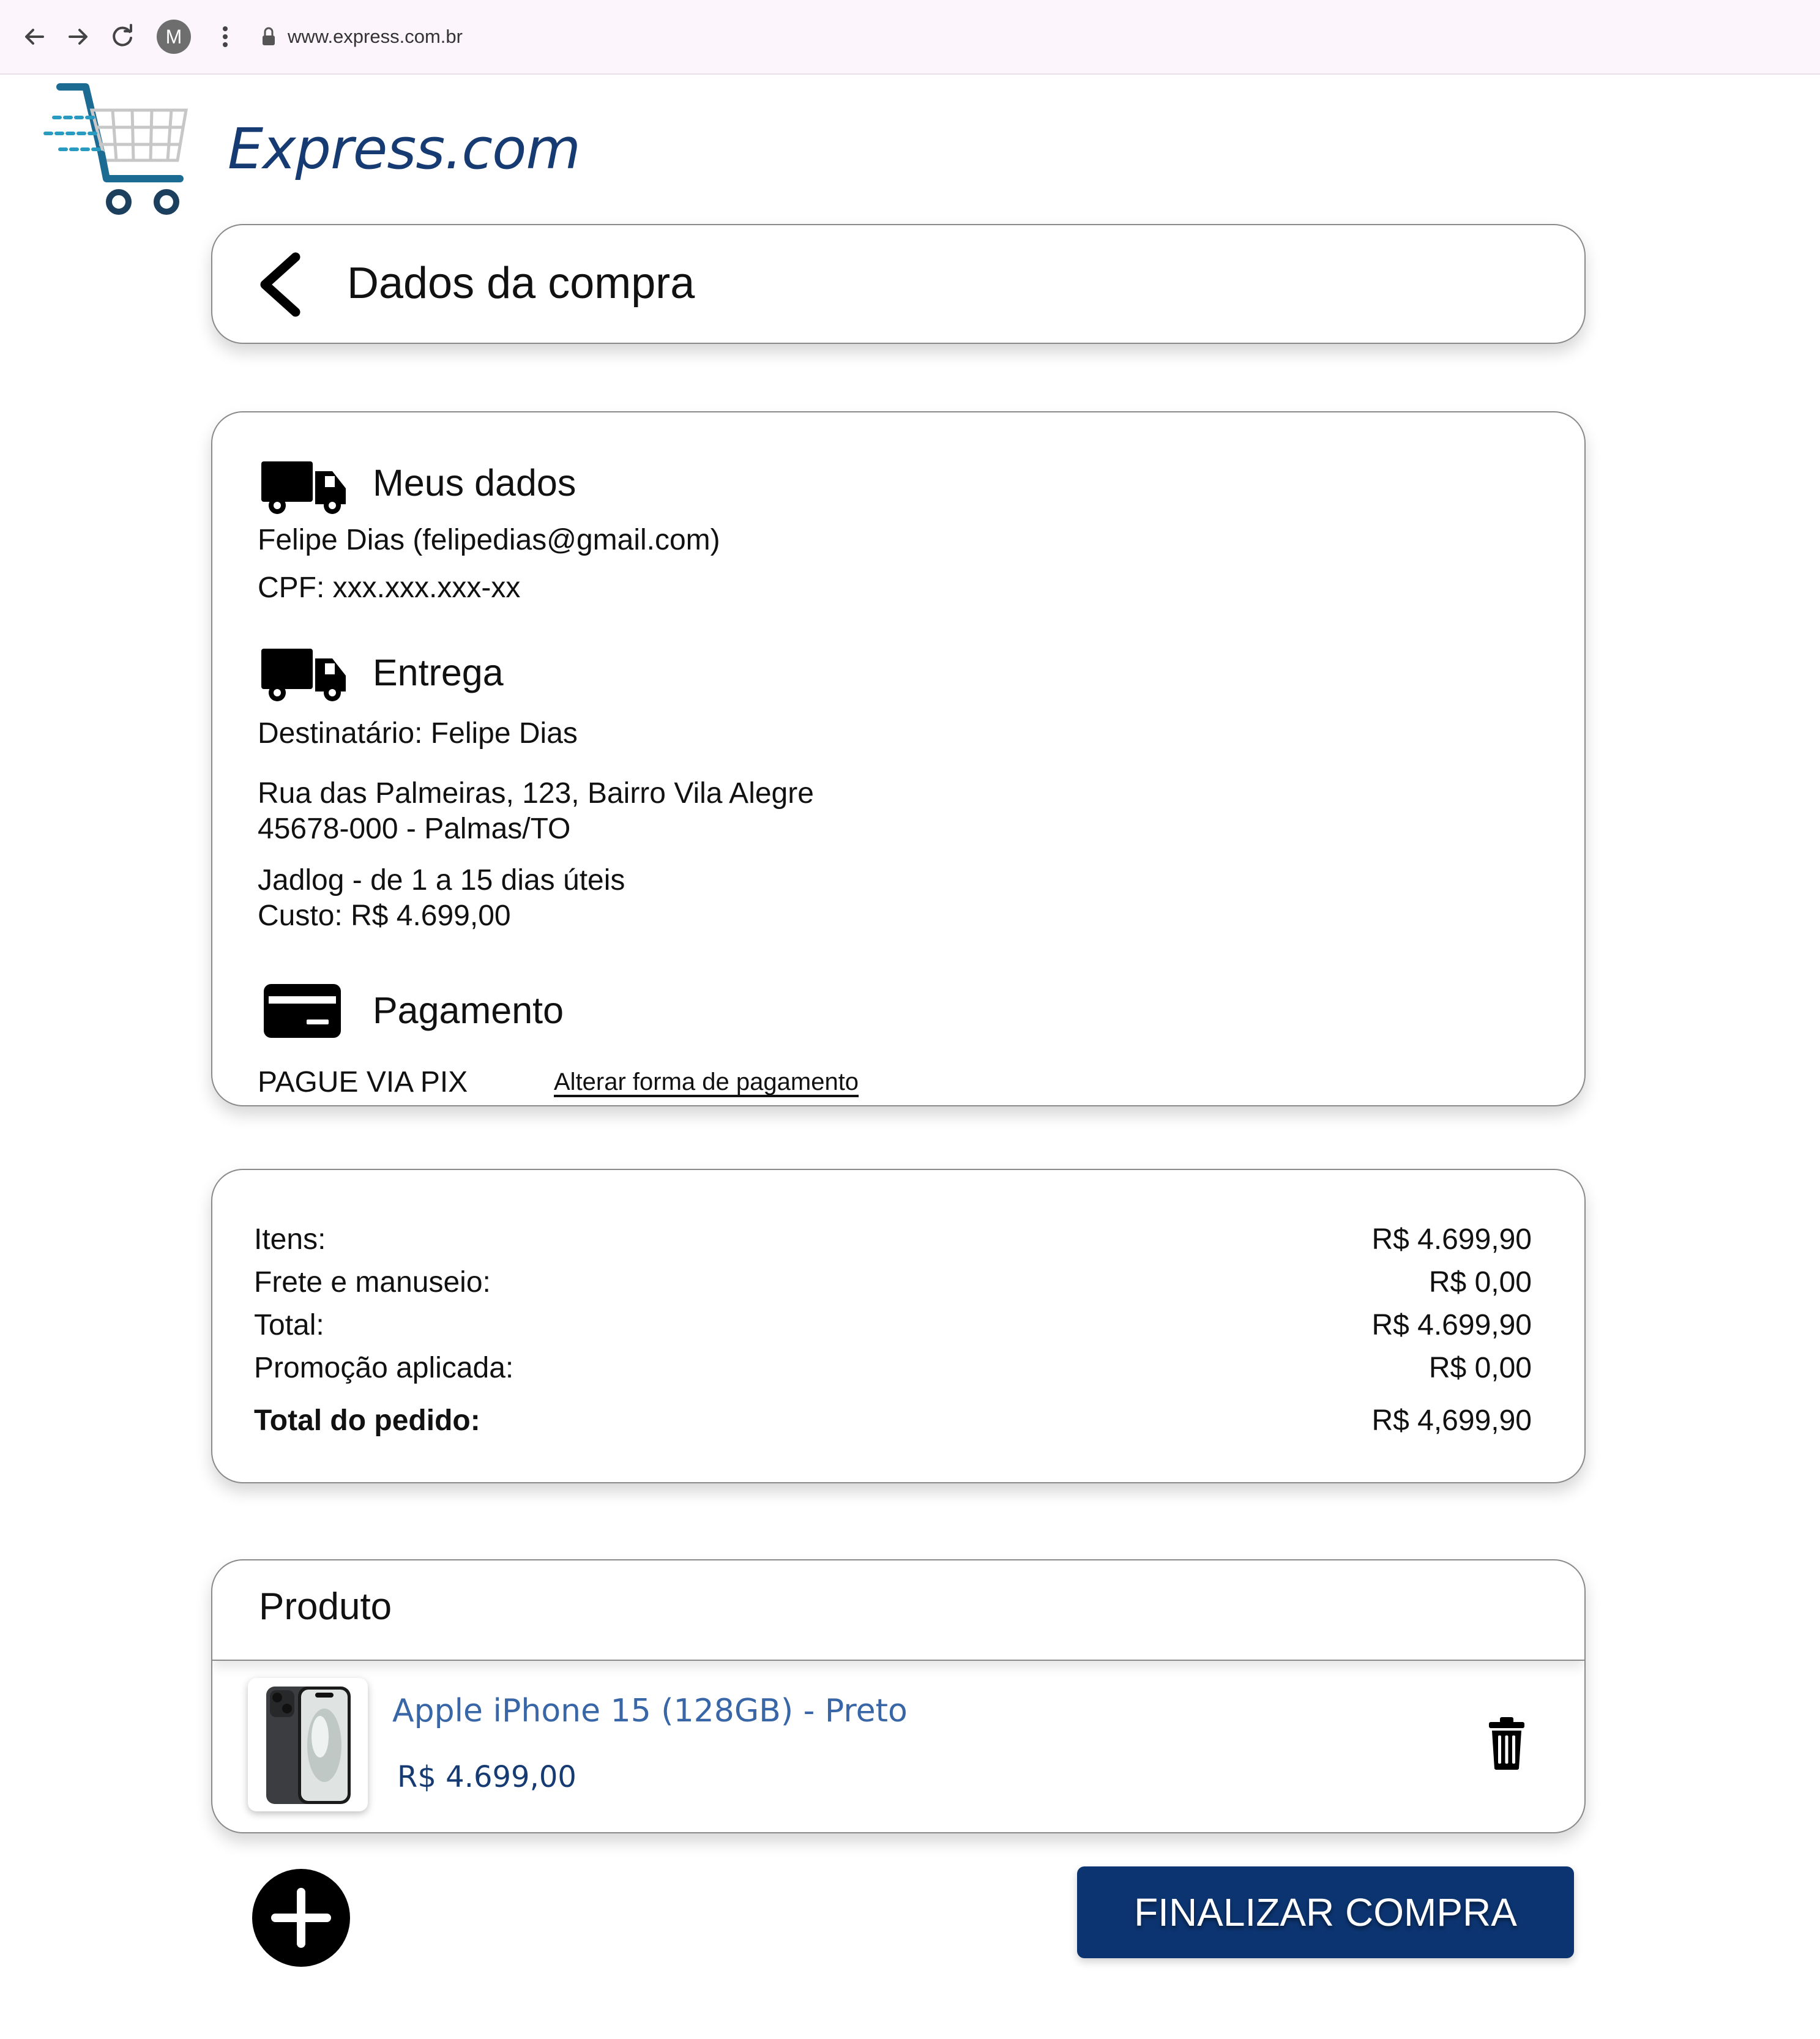  Describe the element at coordinates (414, 829) in the screenshot. I see `delivery-address-line2: 45678-000 - Palmas/TO` at that location.